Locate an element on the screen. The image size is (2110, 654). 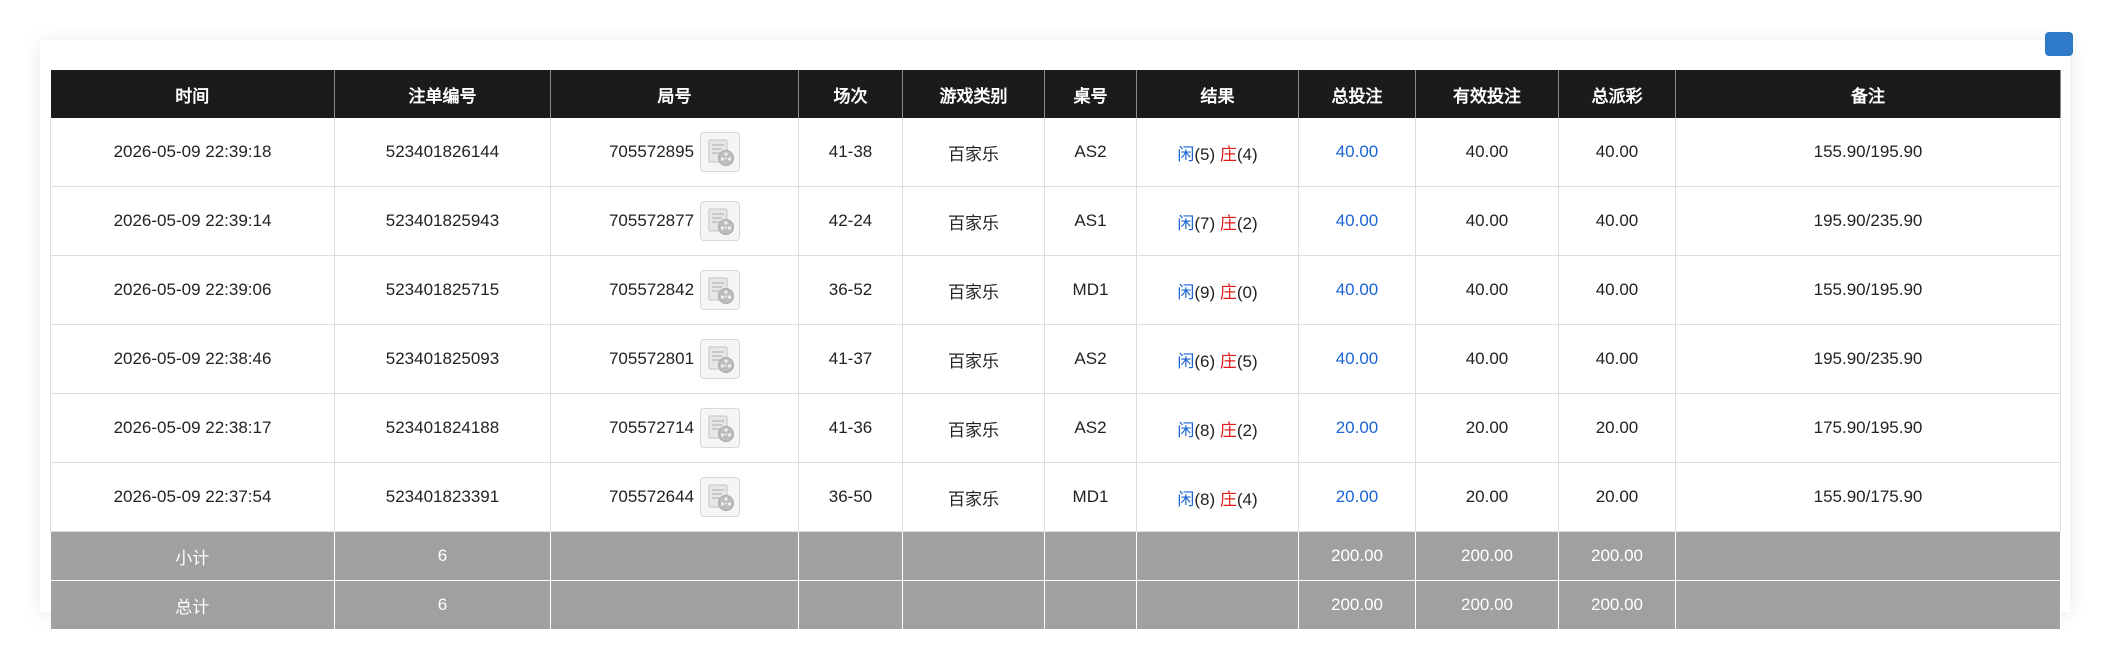
grand-total-count: 6 is located at coordinates (442, 605).